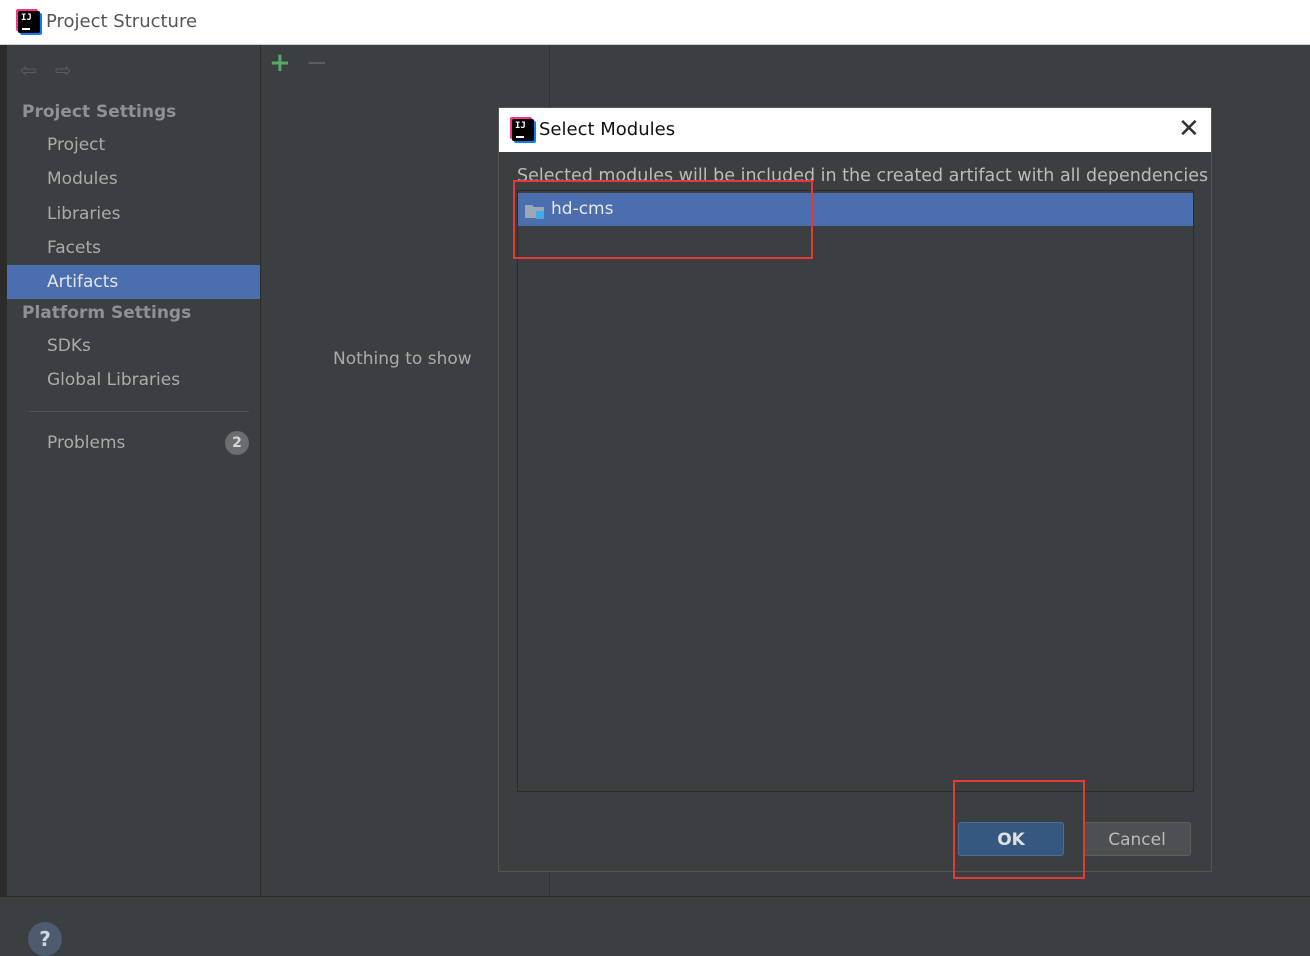 The height and width of the screenshot is (956, 1310). What do you see at coordinates (607, 129) in the screenshot?
I see `dialog-title: Select Modules` at bounding box center [607, 129].